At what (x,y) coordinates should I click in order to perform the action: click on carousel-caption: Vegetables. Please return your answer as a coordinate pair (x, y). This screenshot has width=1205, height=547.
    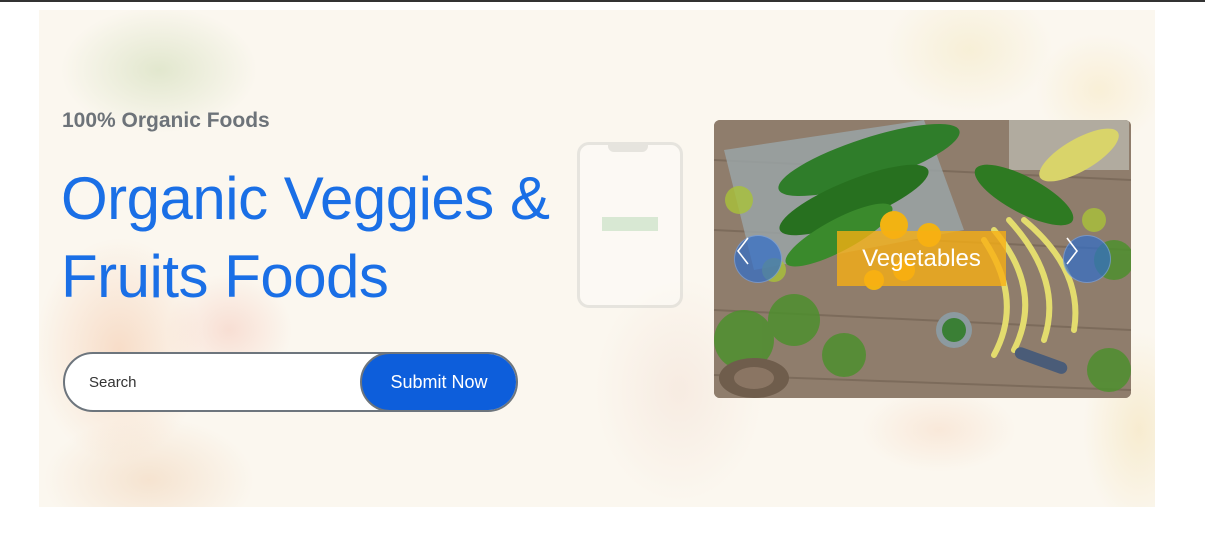
    Looking at the image, I should click on (921, 258).